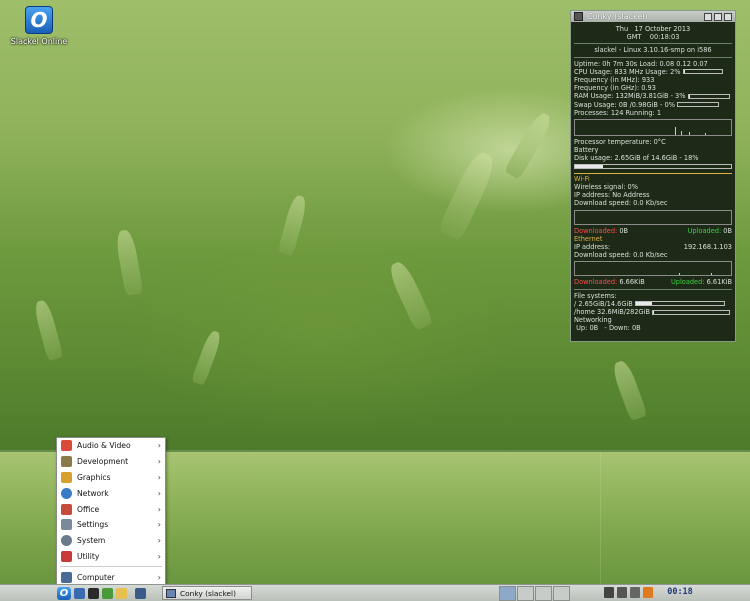  What do you see at coordinates (525, 593) in the screenshot?
I see `desktop-2-button` at bounding box center [525, 593].